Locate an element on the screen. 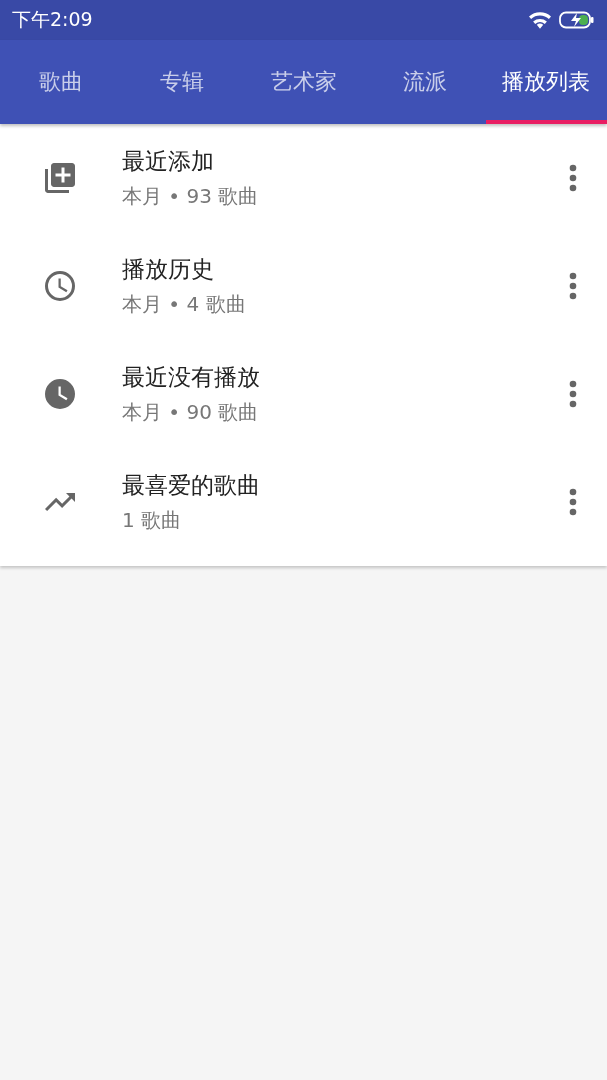 The width and height of the screenshot is (607, 1080). status-time: 下午2:09 is located at coordinates (52, 19).